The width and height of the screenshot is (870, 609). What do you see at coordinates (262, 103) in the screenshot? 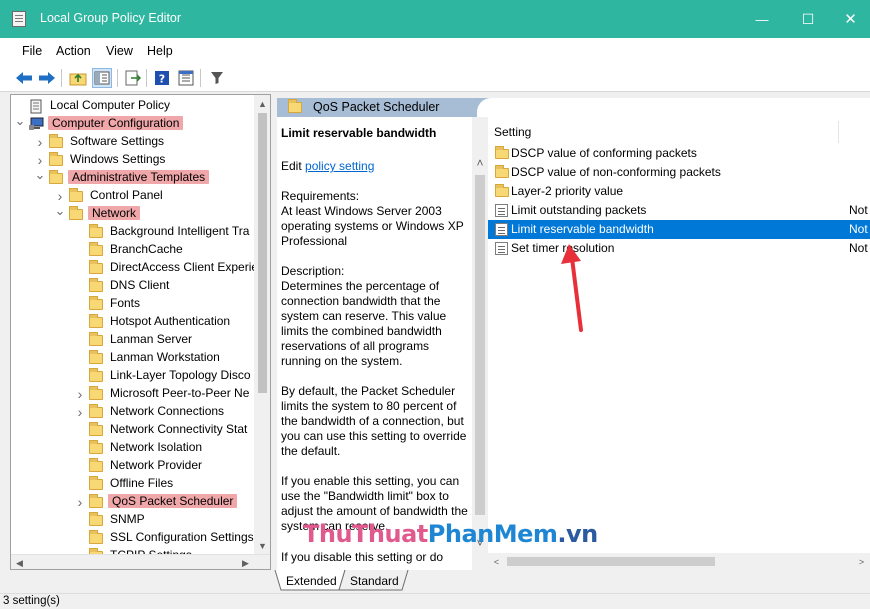
I see `scroll-up-icon: ▲` at bounding box center [262, 103].